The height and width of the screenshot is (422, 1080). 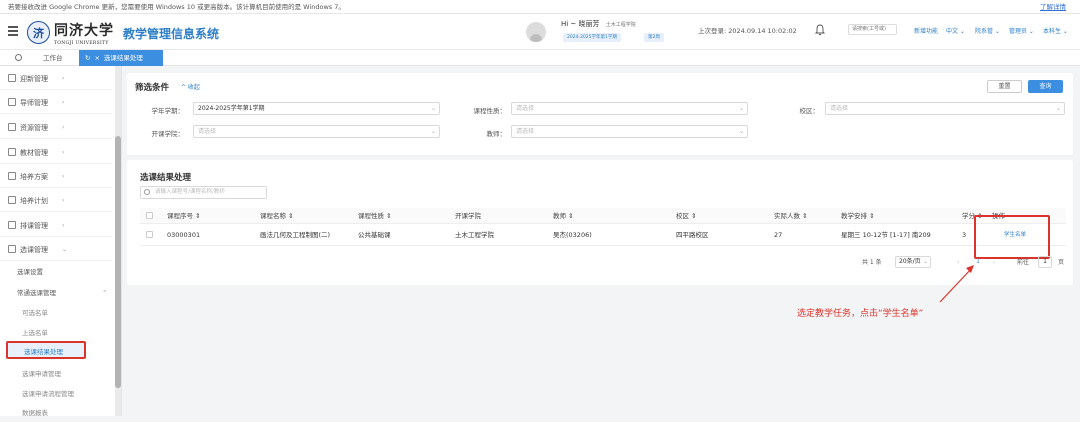 I want to click on goto-label: 前往, so click(x=1023, y=262).